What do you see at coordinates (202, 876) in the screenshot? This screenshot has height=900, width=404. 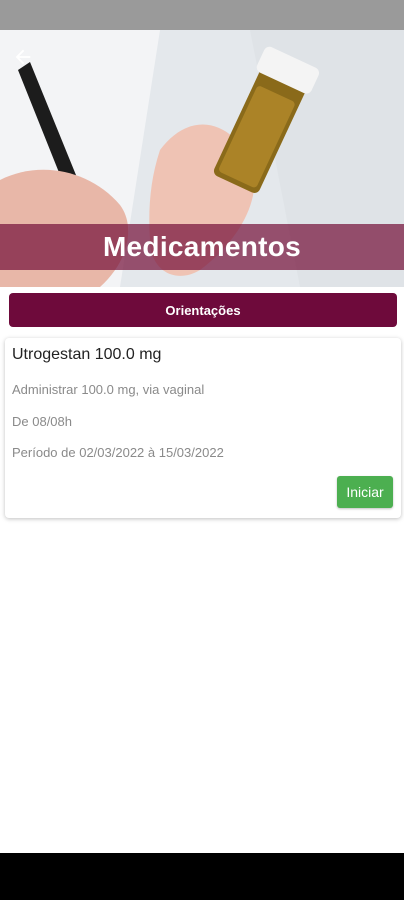 I see `navigation-bar` at bounding box center [202, 876].